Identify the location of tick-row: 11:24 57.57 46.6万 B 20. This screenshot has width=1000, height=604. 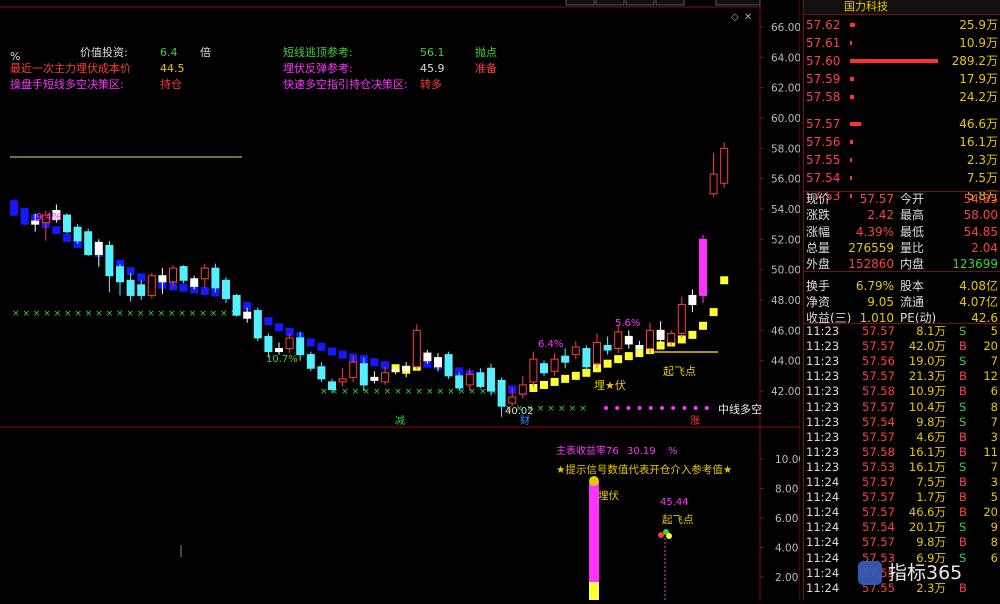
(902, 512).